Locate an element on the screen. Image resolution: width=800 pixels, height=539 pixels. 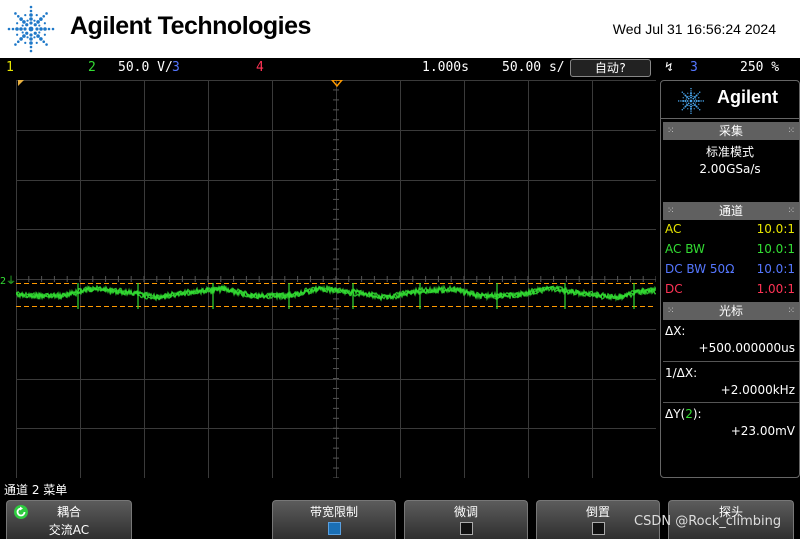
channel-4-indicator: 4 is located at coordinates (260, 67).